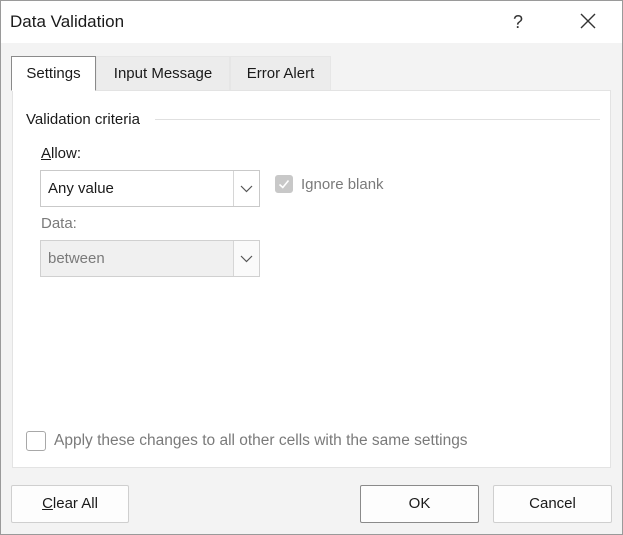 This screenshot has width=623, height=535. Describe the element at coordinates (83, 119) in the screenshot. I see `validation-criteria-label: Validation criteria` at that location.